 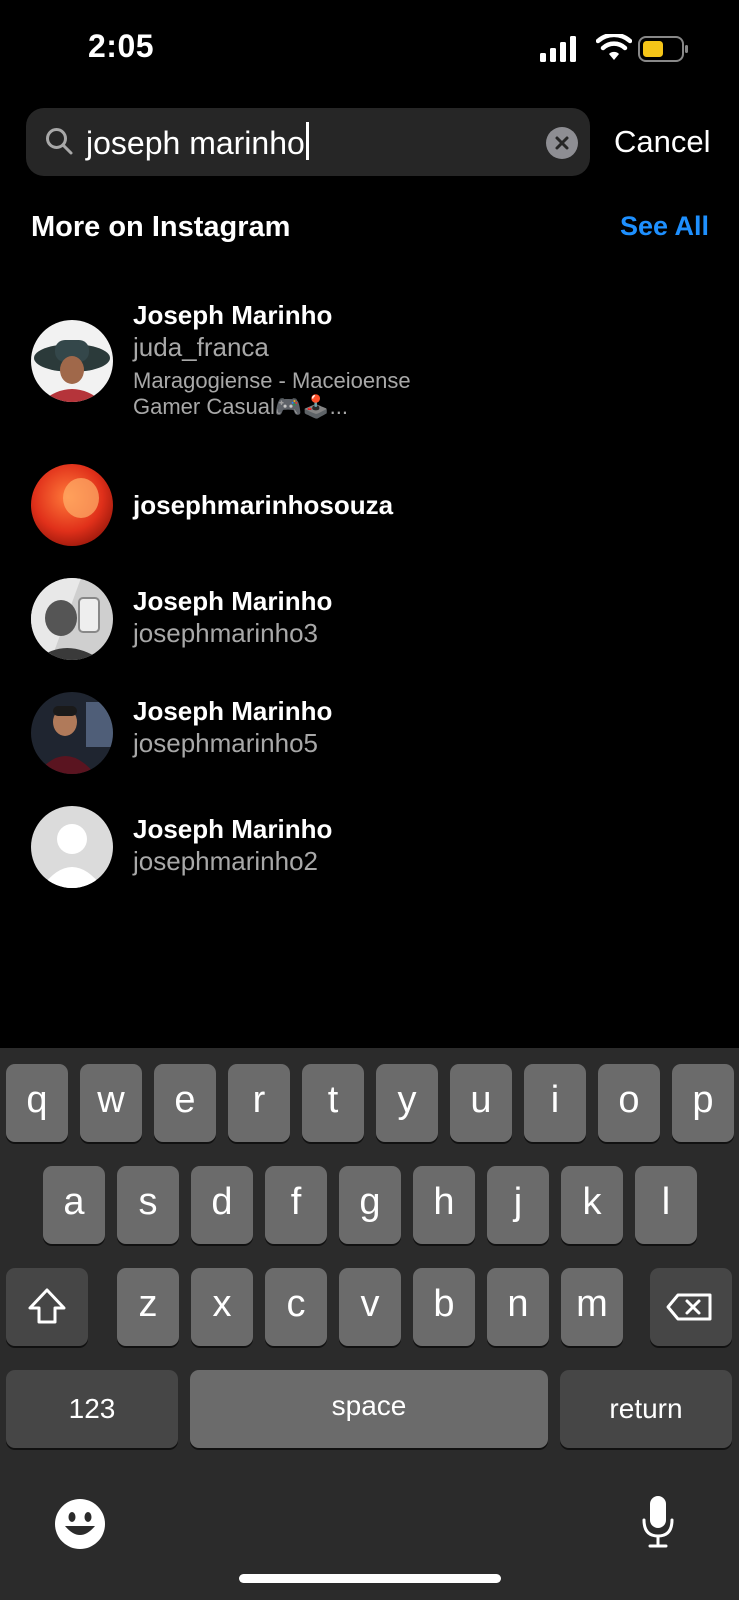 I want to click on key-label: space, so click(x=369, y=1405).